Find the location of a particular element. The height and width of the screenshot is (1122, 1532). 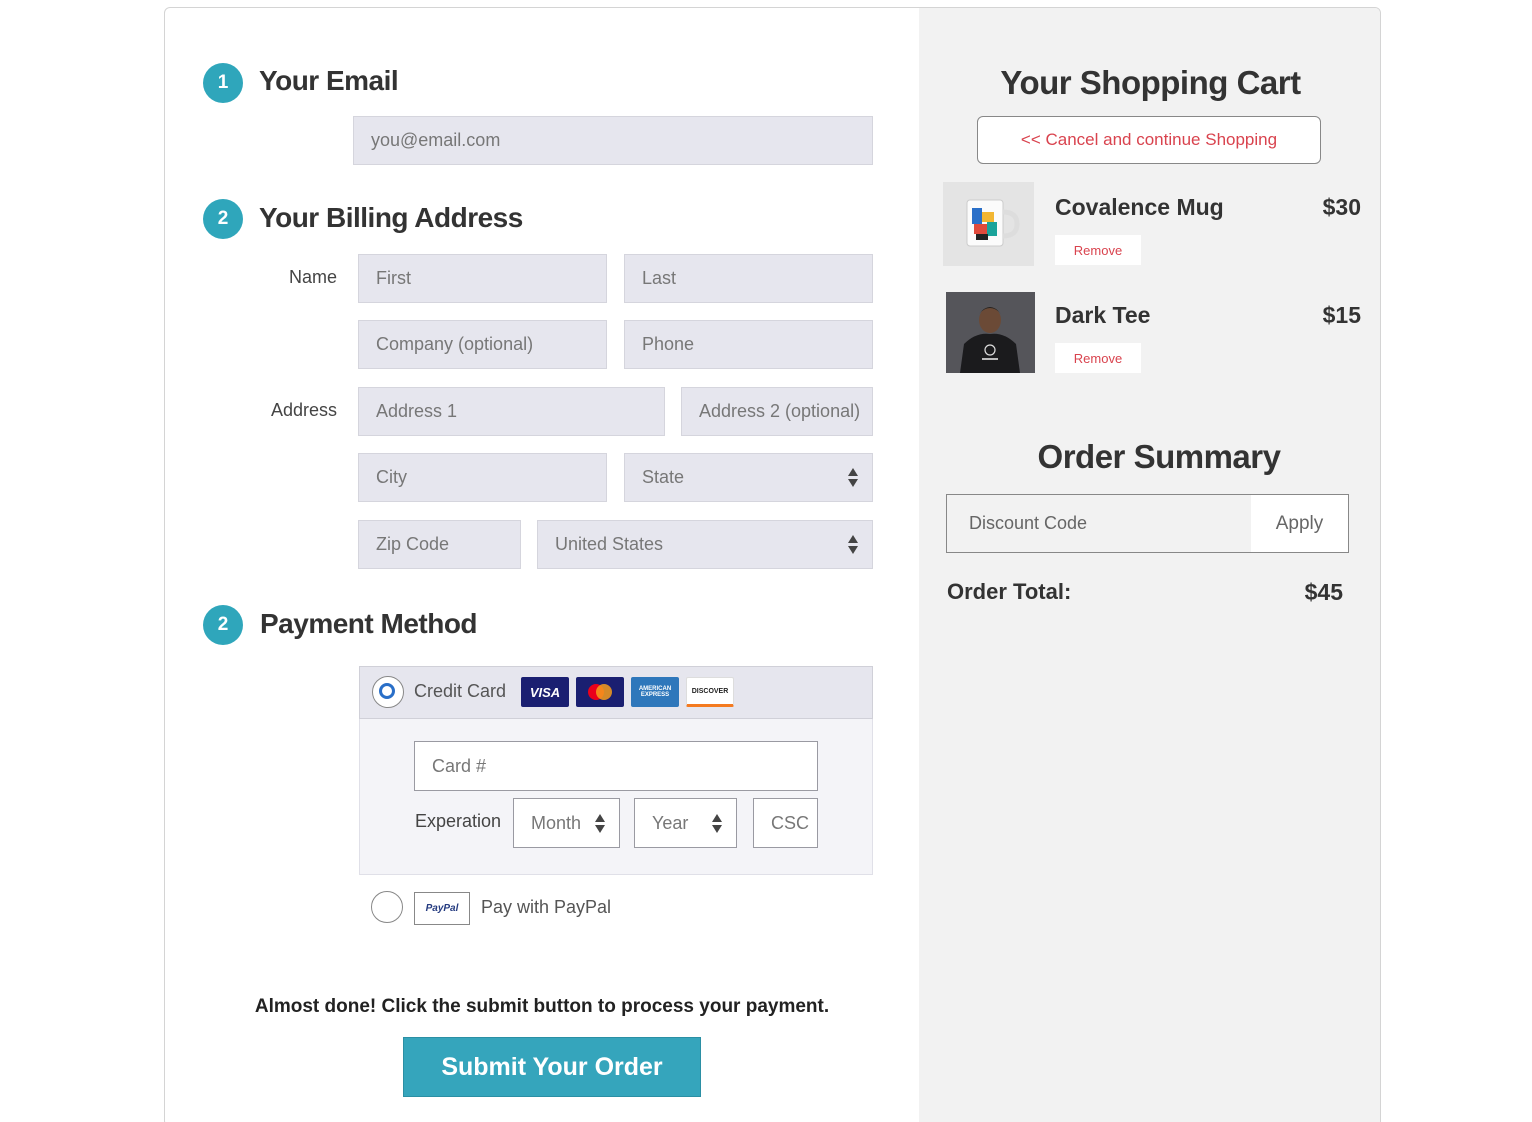

email-input is located at coordinates (621, 140).